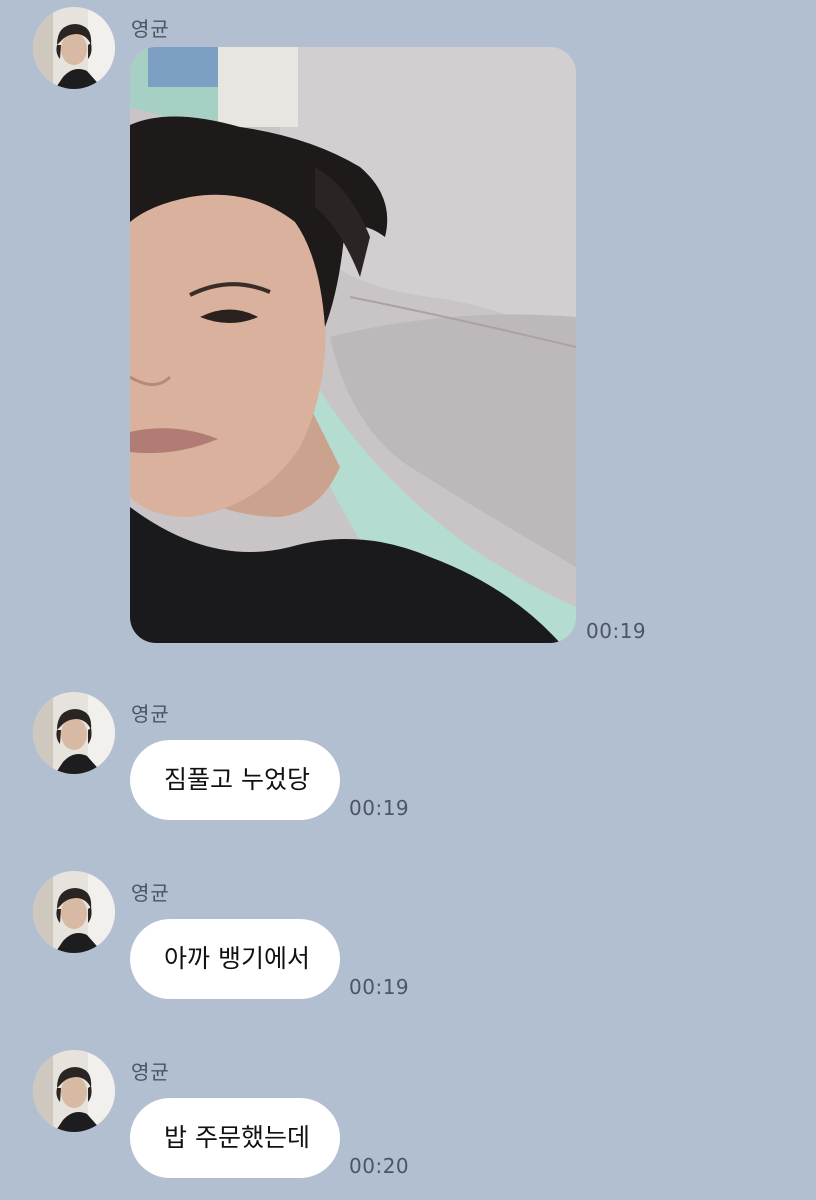 Image resolution: width=816 pixels, height=1200 pixels. Describe the element at coordinates (379, 1166) in the screenshot. I see `message-timestamp: 00:20` at that location.